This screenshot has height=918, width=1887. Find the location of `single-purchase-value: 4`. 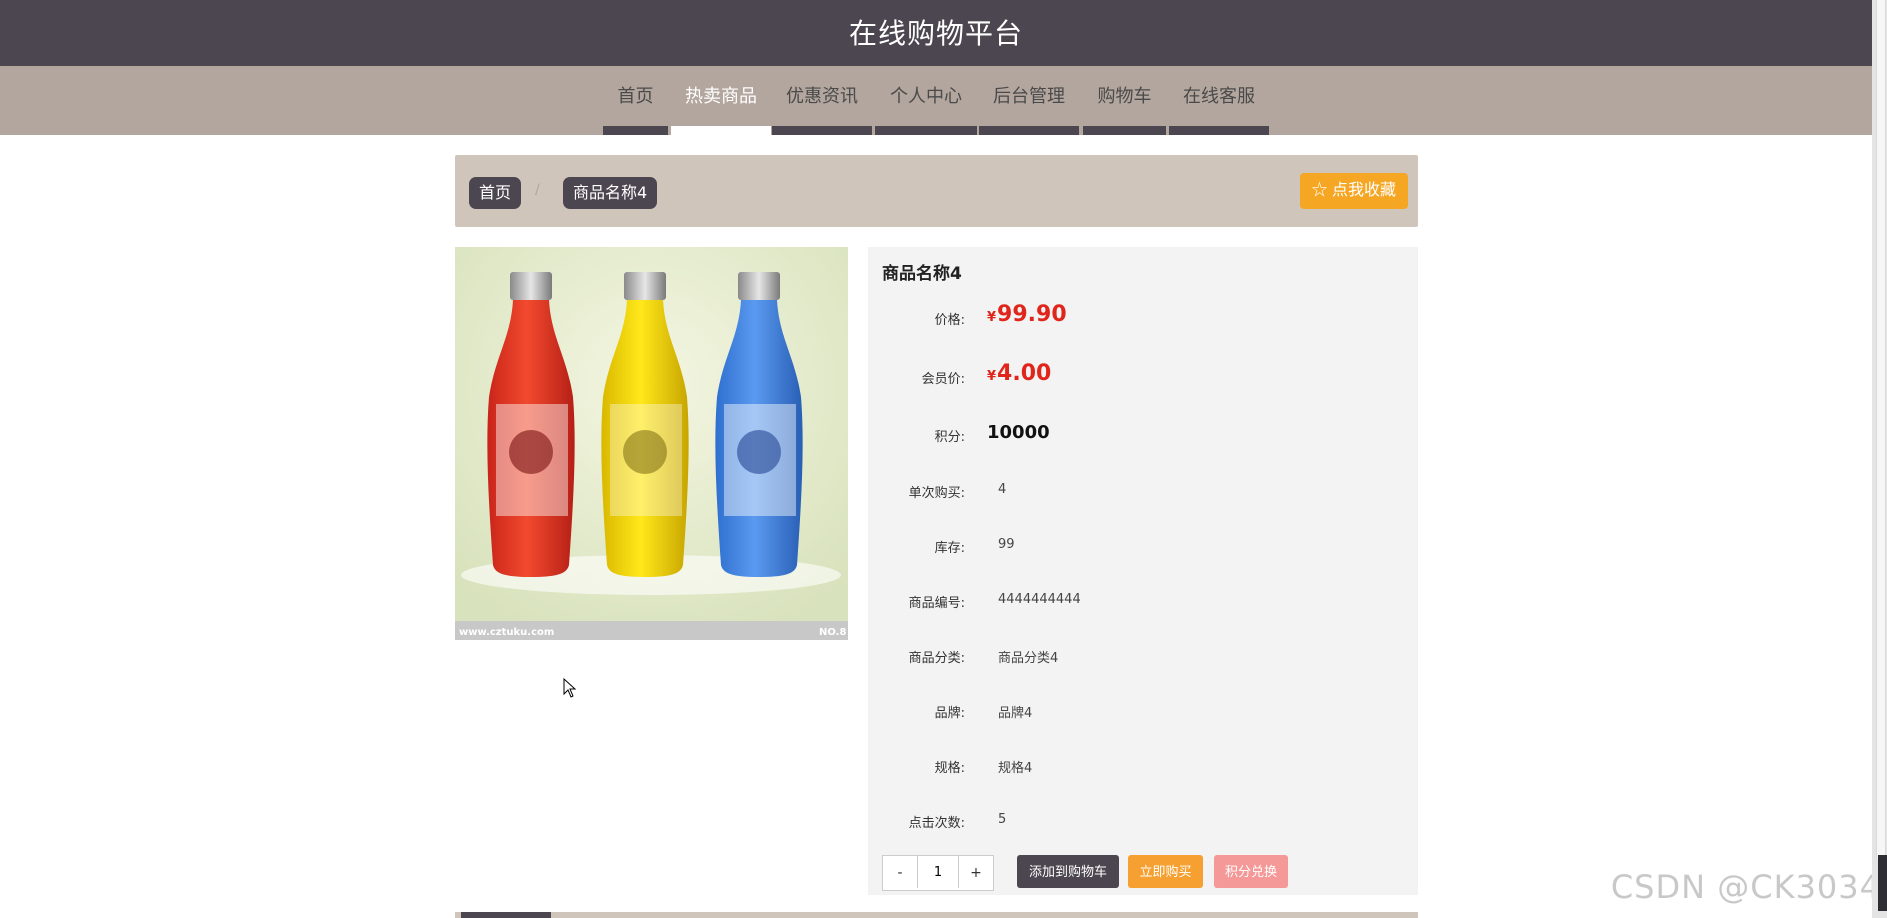

single-purchase-value: 4 is located at coordinates (1002, 489).